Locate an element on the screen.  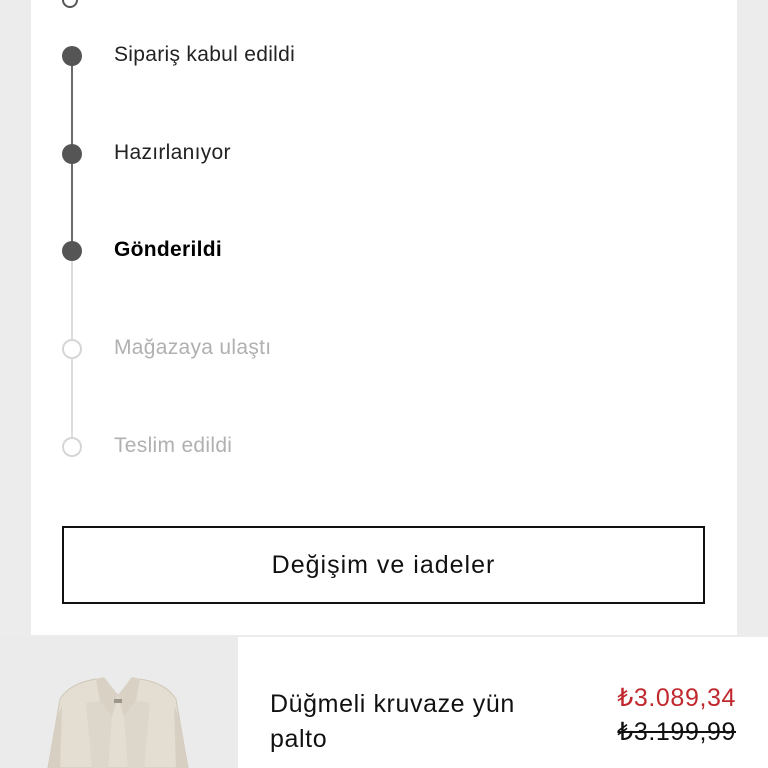
product-price-current: ₺3.089,34 is located at coordinates (676, 698).